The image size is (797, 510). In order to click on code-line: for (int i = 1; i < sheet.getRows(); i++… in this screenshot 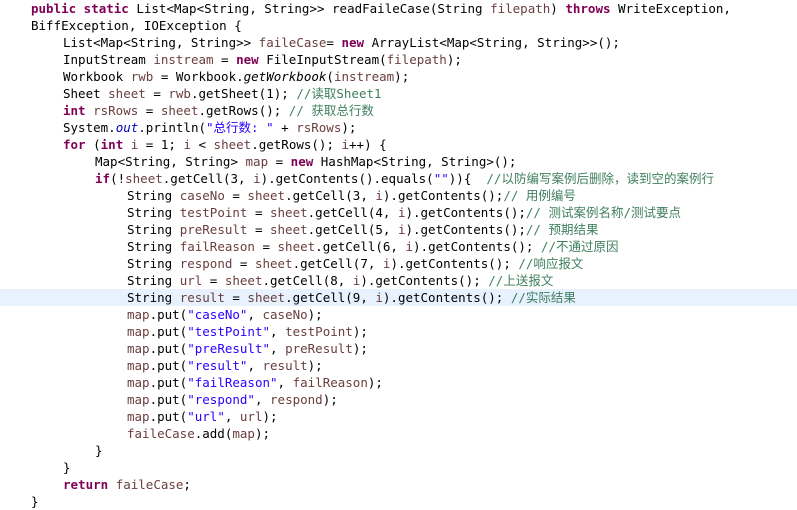, I will do `click(398, 144)`.